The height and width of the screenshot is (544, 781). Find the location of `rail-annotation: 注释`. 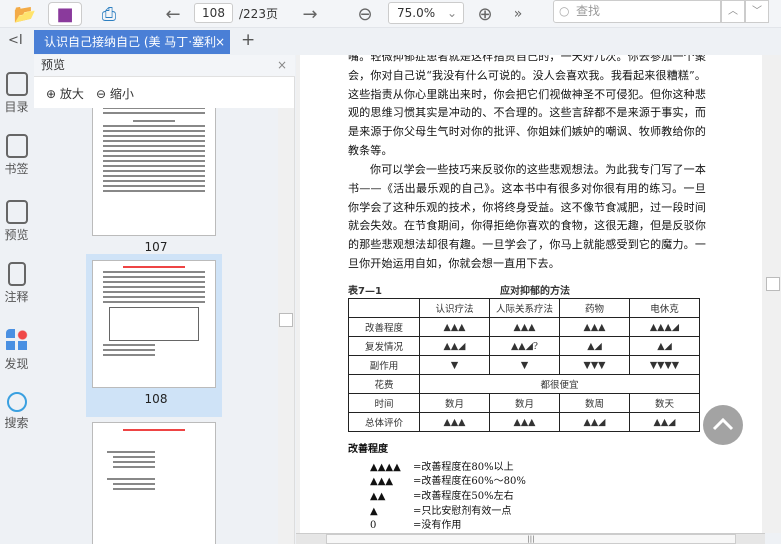

rail-annotation: 注释 is located at coordinates (16, 283).